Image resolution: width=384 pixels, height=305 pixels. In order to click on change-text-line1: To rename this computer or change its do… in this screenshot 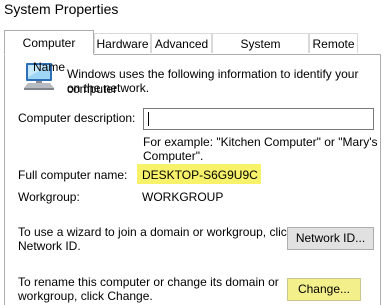, I will do `click(148, 282)`.